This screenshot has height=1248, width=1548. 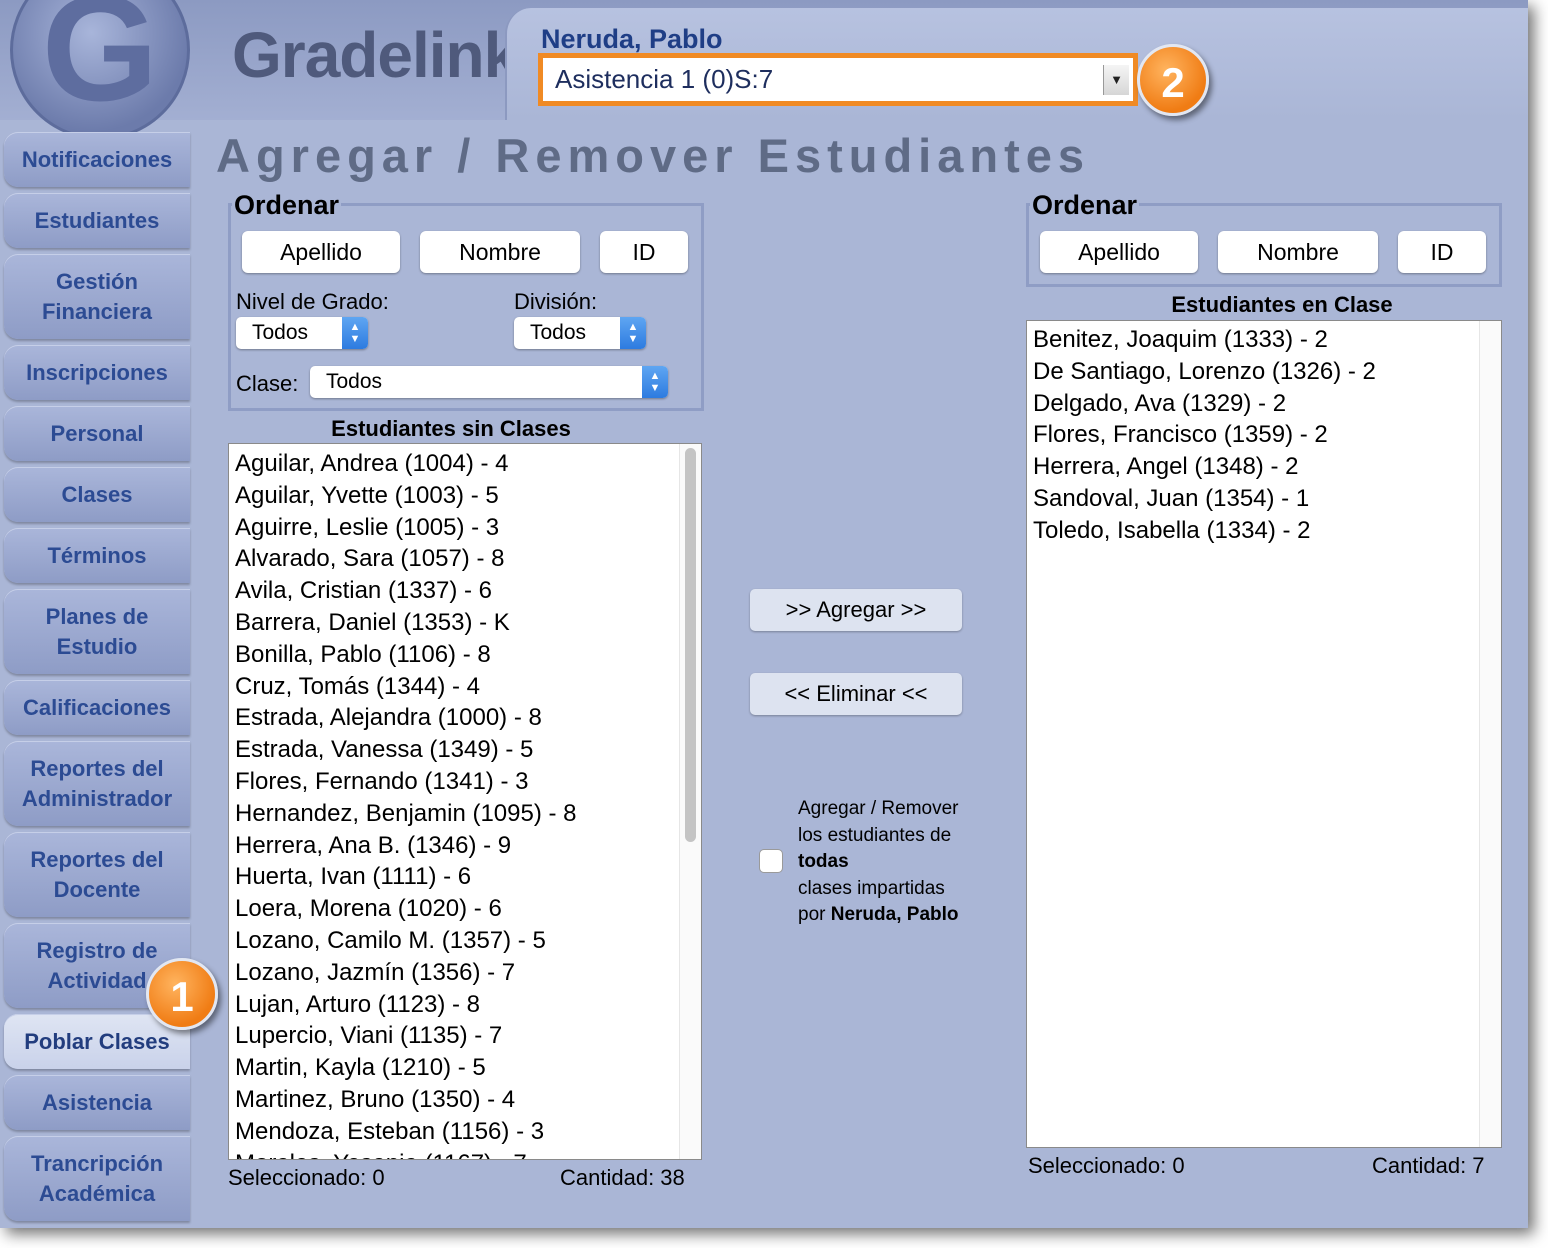 What do you see at coordinates (558, 332) in the screenshot?
I see `division-value: Todos` at bounding box center [558, 332].